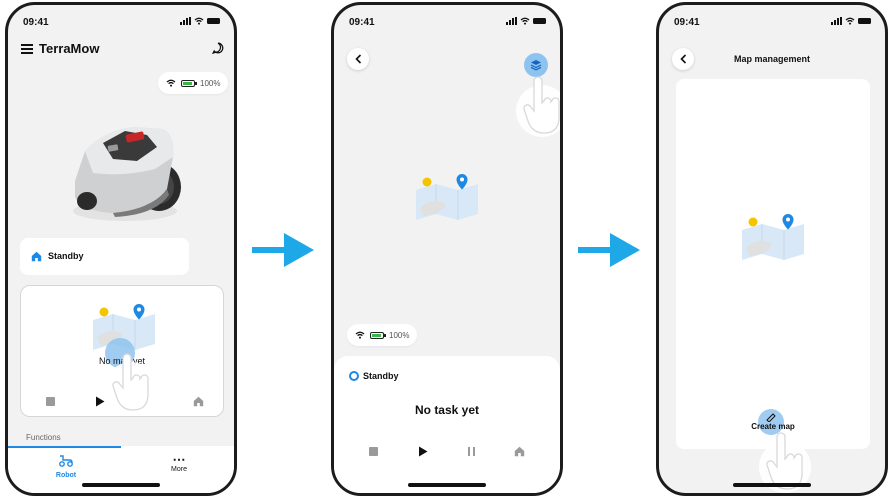 This screenshot has height=499, width=891. What do you see at coordinates (27, 49) in the screenshot?
I see `menu-icon` at bounding box center [27, 49].